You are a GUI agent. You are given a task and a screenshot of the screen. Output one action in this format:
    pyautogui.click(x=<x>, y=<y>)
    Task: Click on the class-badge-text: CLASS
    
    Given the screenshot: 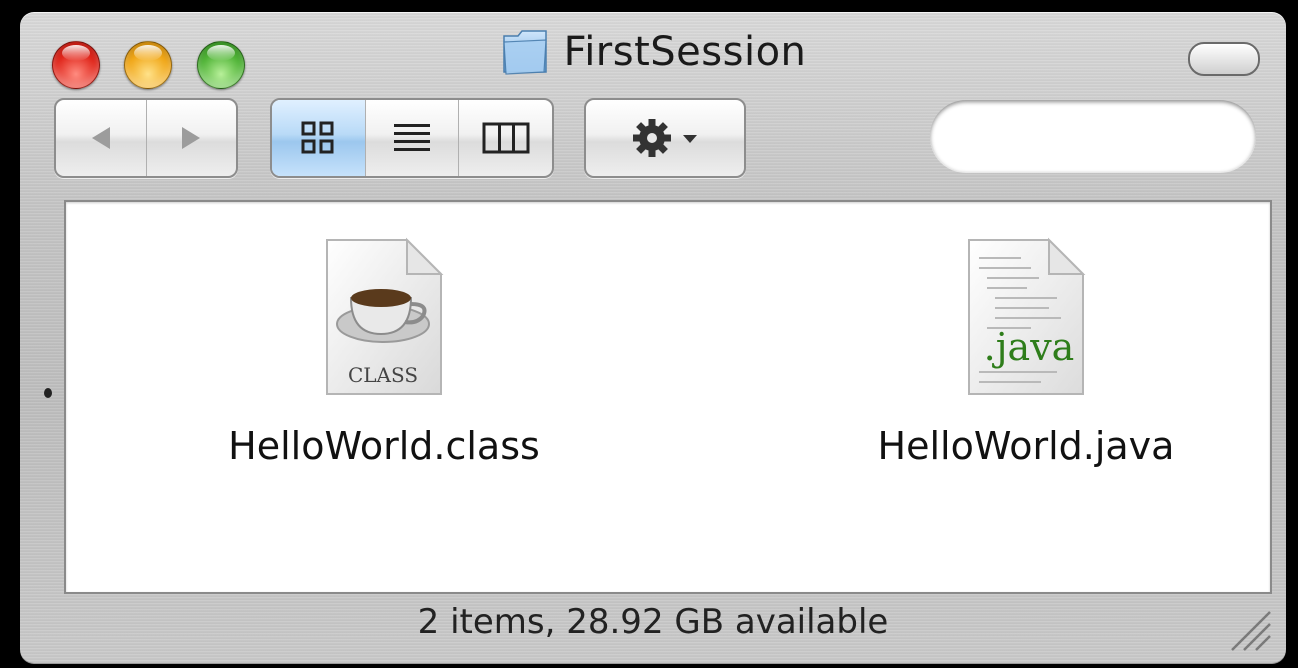 What is the action you would take?
    pyautogui.click(x=383, y=375)
    